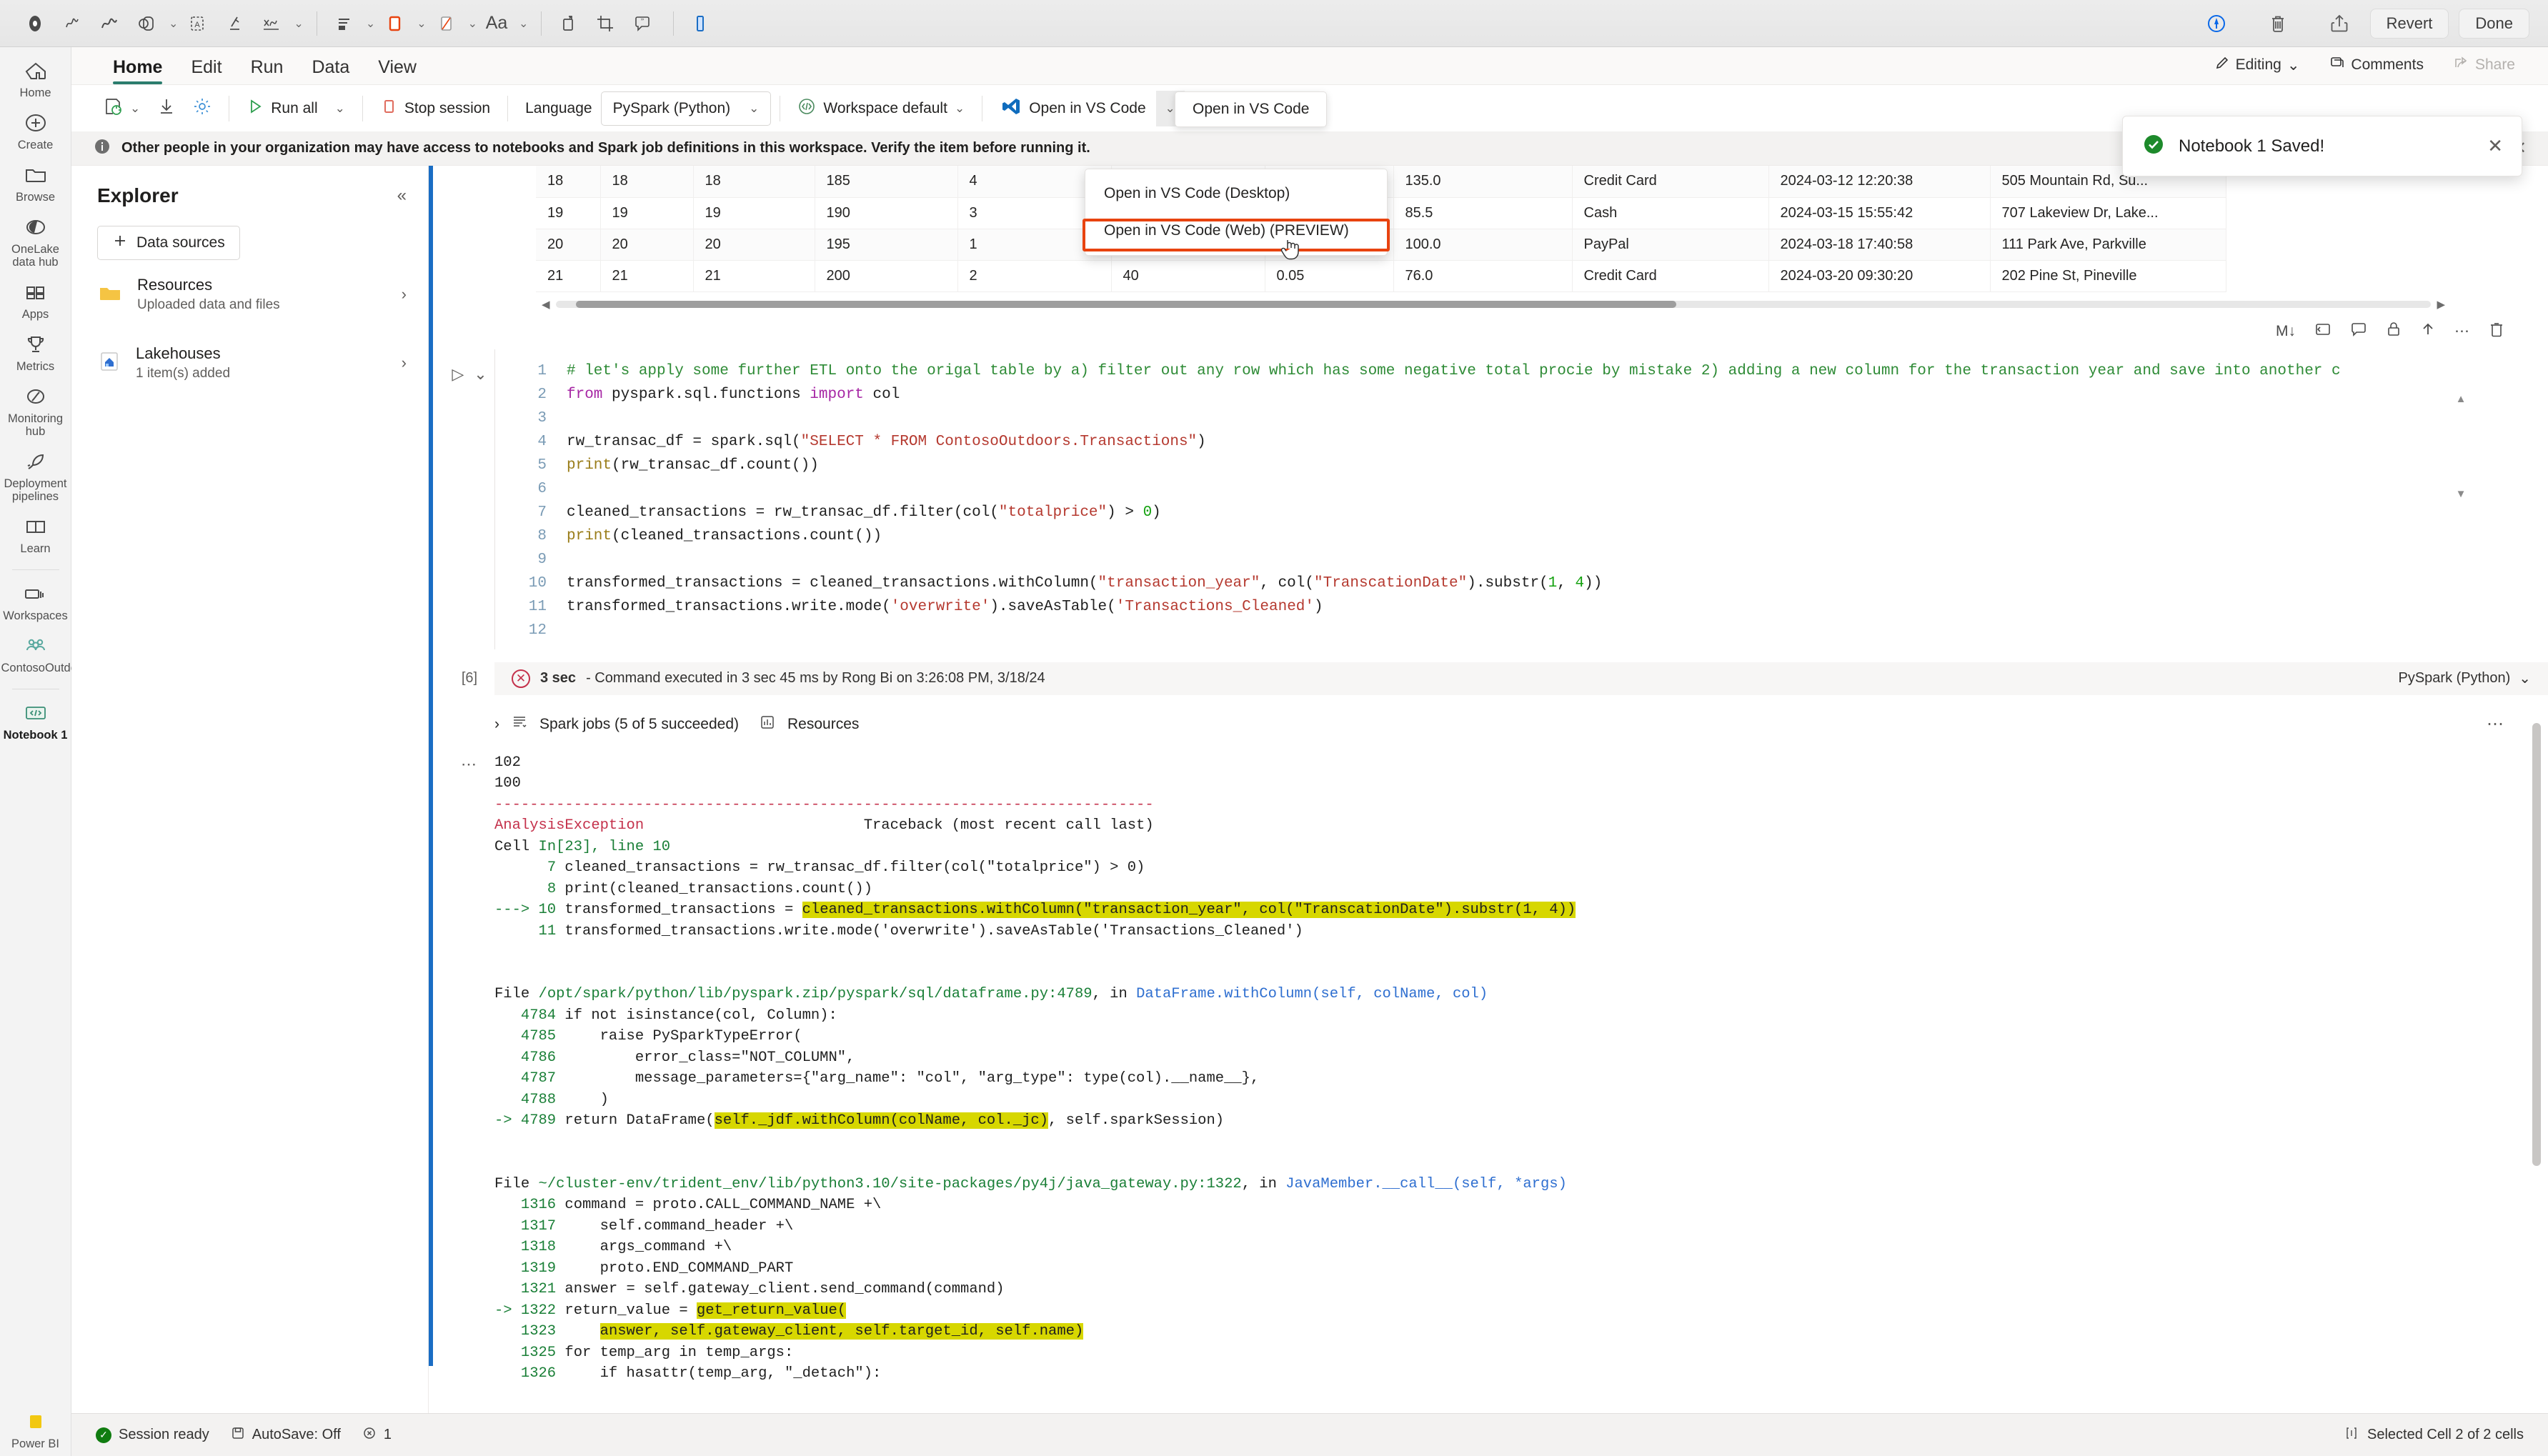 This screenshot has width=2548, height=1456. What do you see at coordinates (35, 300) in the screenshot?
I see `sidebar-item-apps: Apps` at bounding box center [35, 300].